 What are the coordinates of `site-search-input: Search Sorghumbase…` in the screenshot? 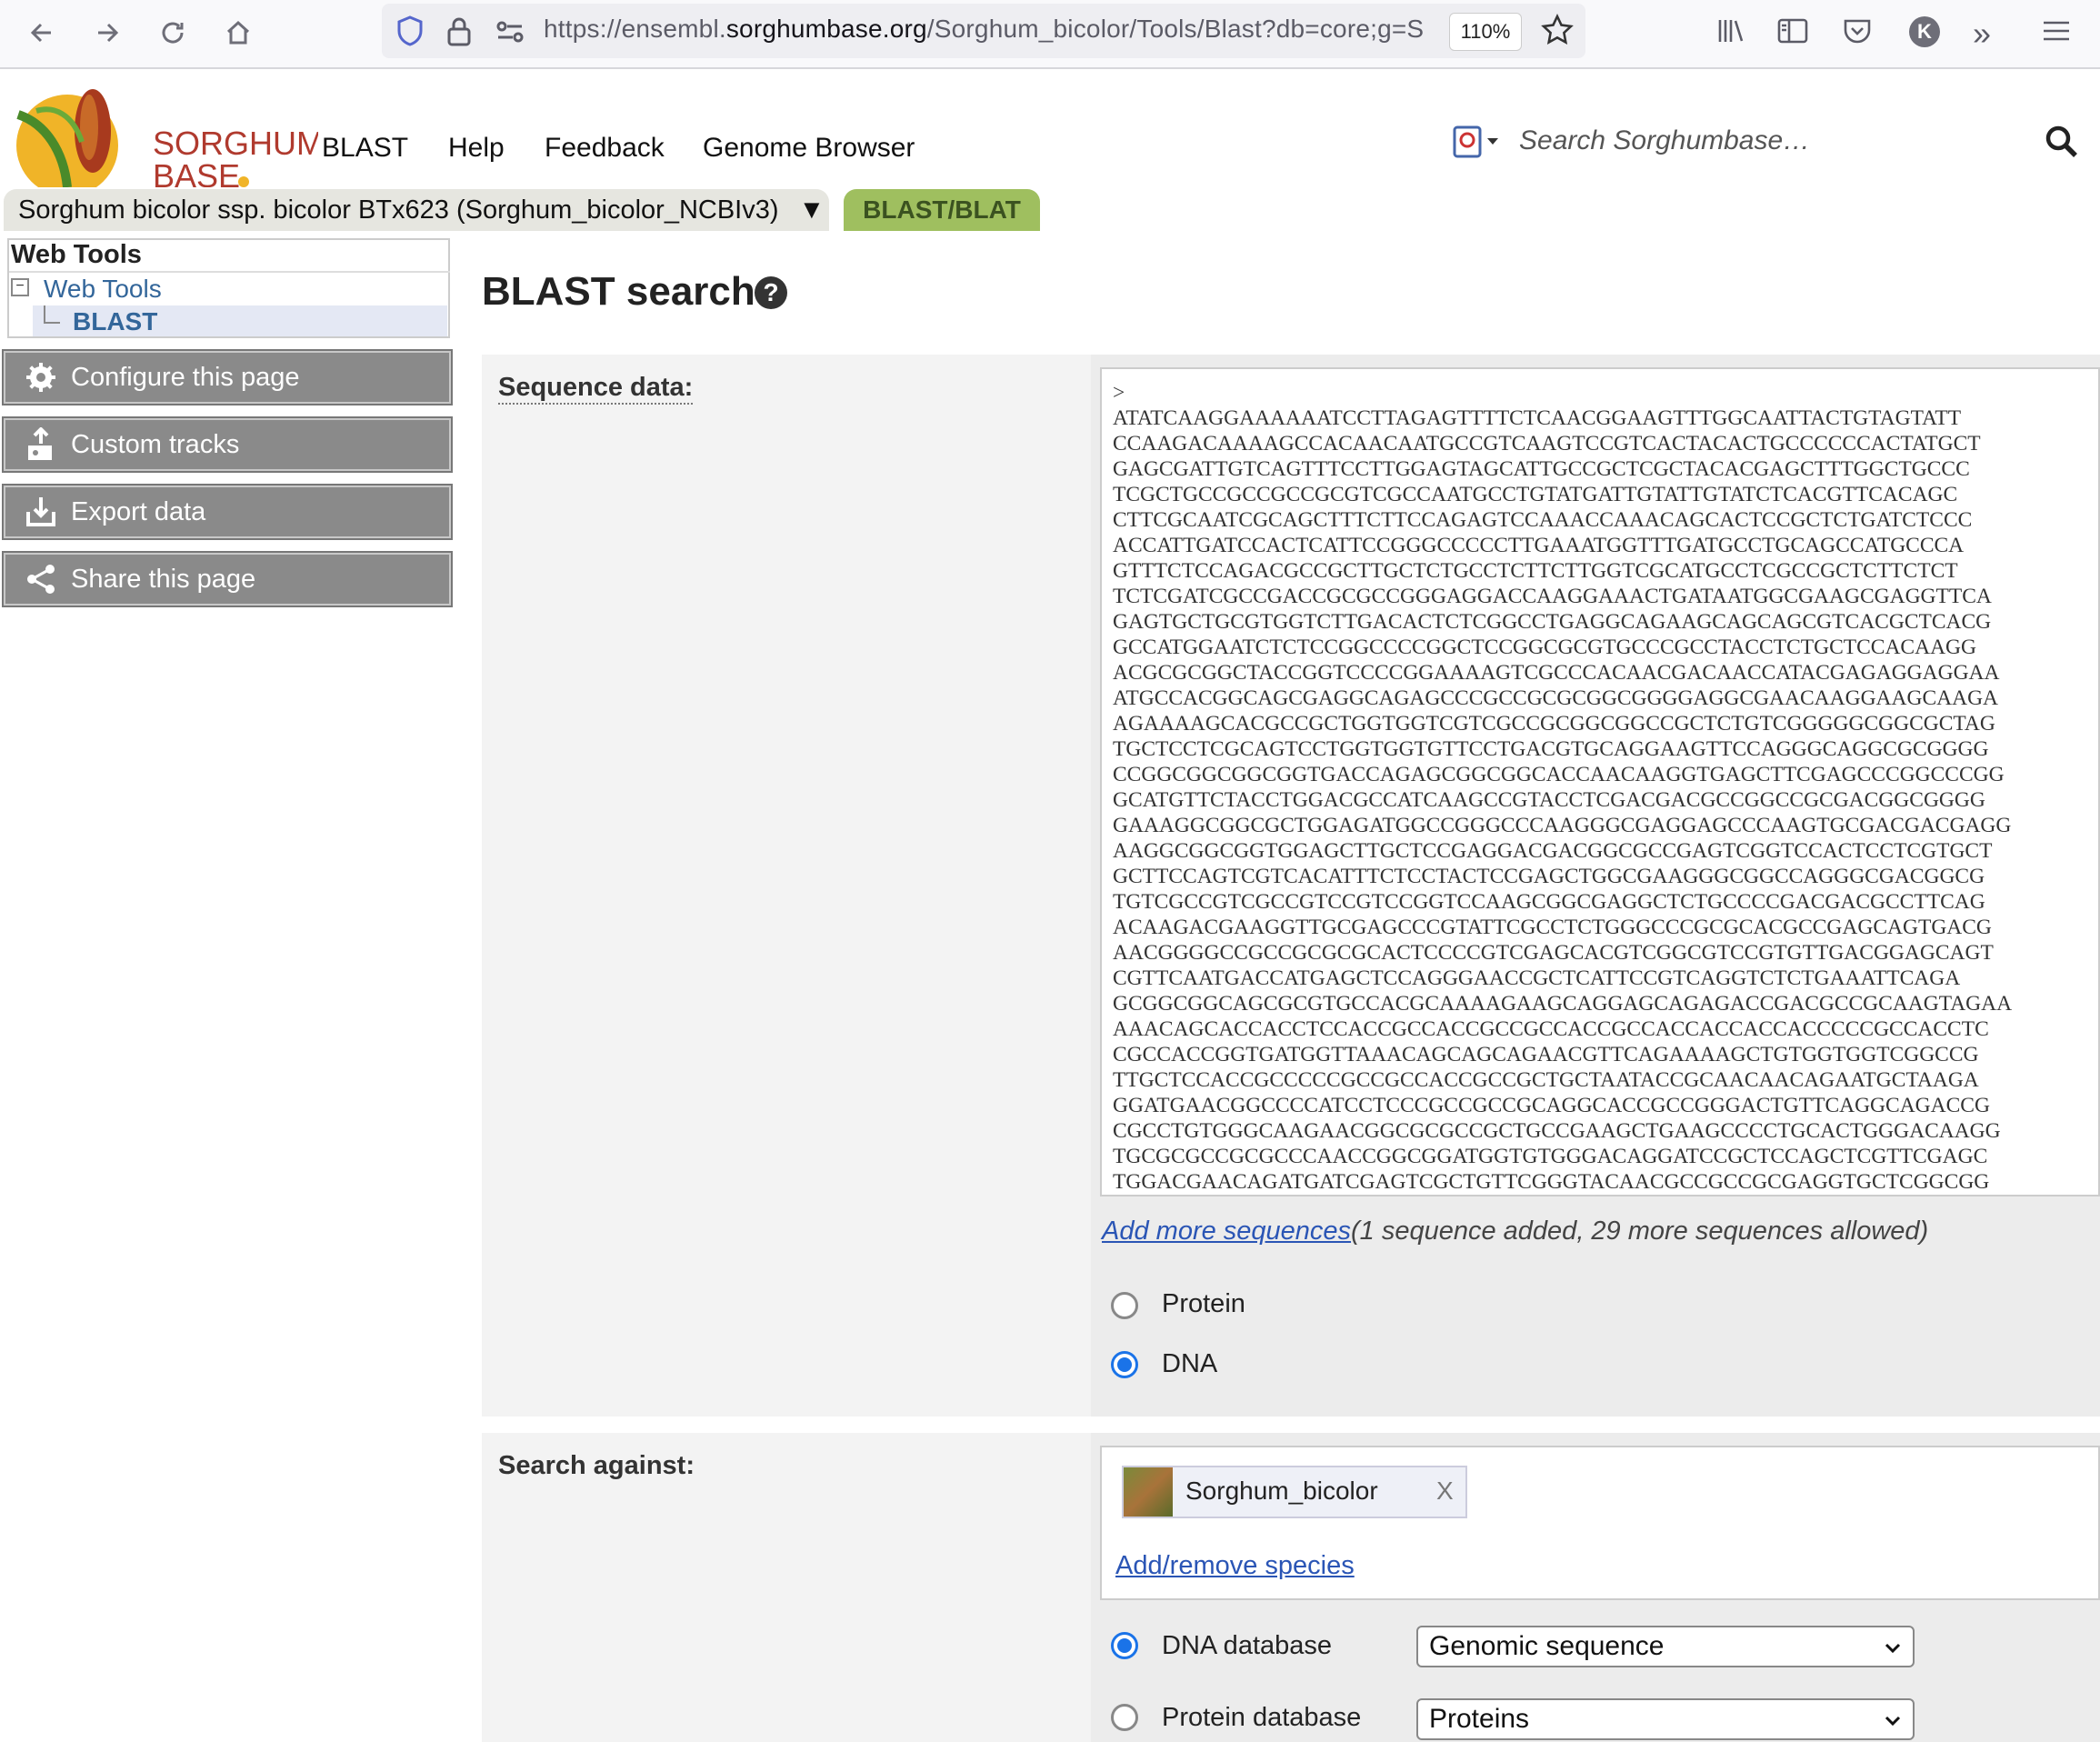 It's located at (1664, 140).